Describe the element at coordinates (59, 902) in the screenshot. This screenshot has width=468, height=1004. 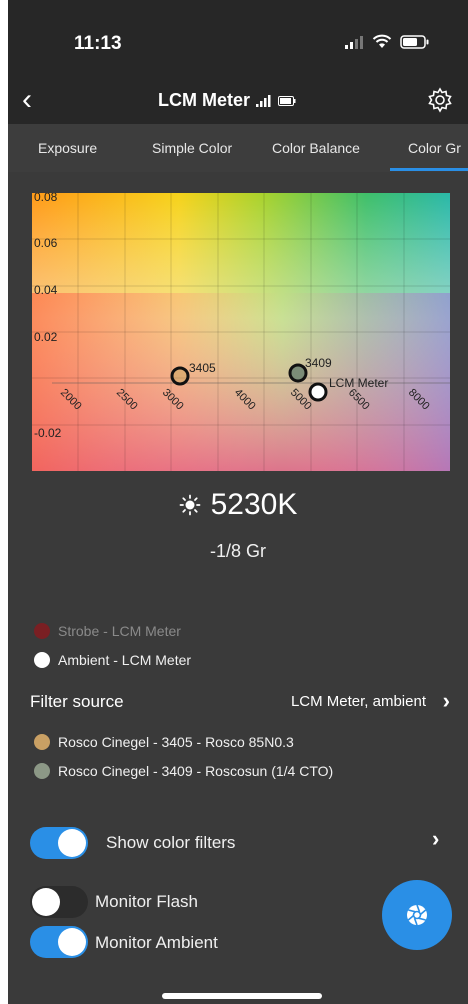
I see `monitor-flash-toggle` at that location.